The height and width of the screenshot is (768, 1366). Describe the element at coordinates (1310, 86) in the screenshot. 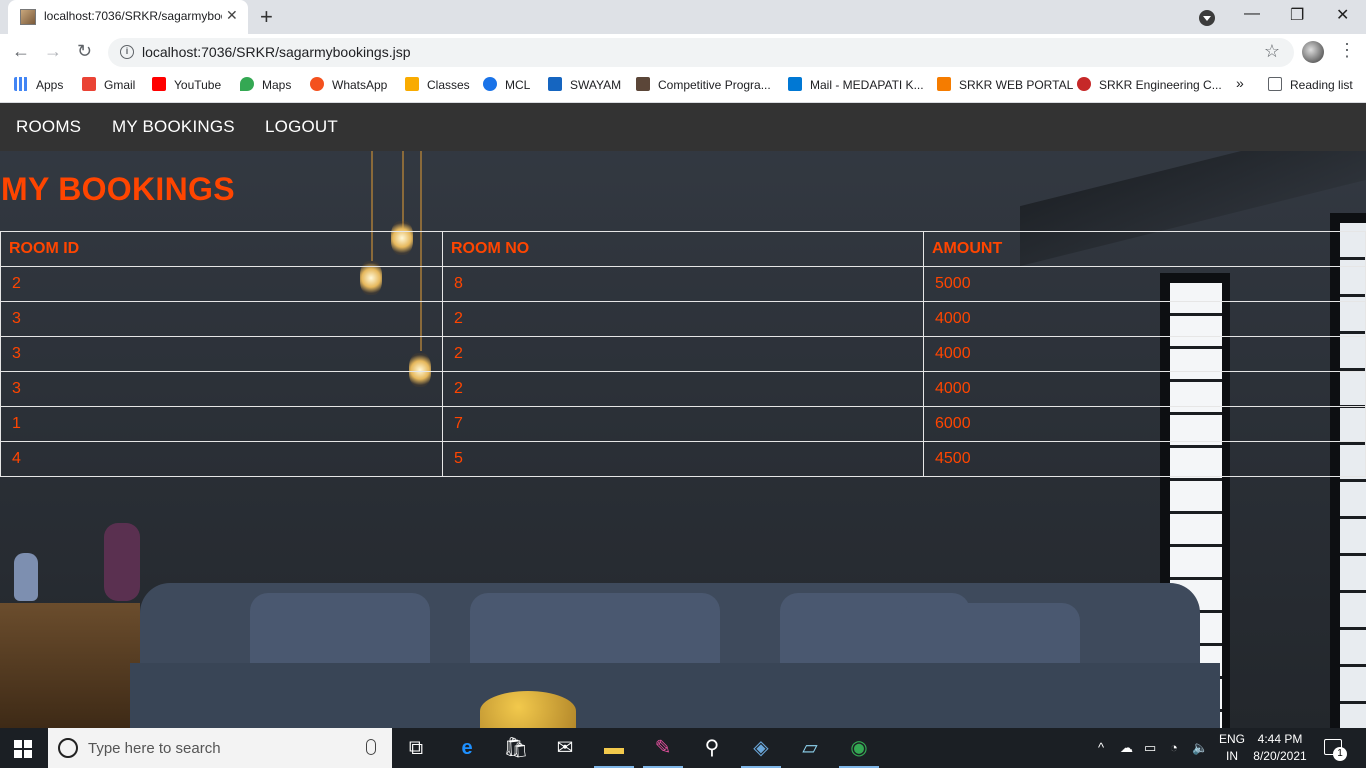

I see `reading-list-button: Reading list` at that location.